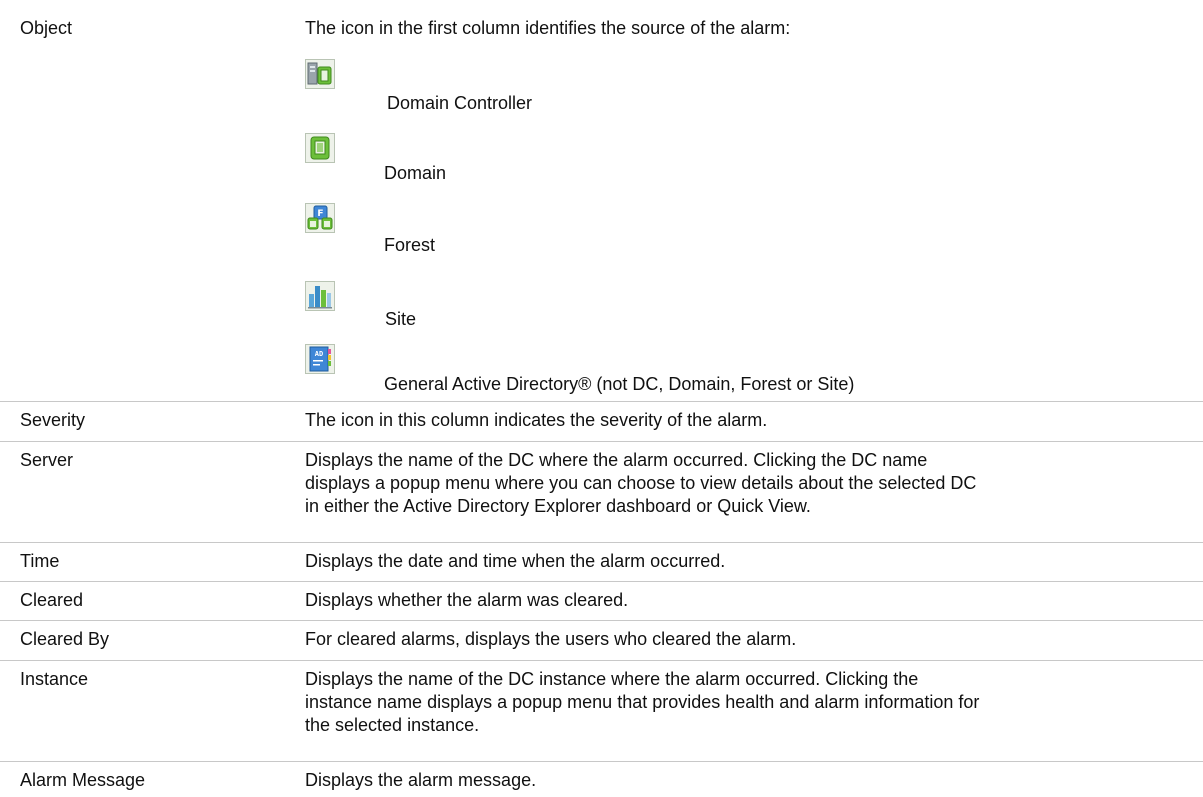 The image size is (1203, 797). What do you see at coordinates (320, 214) in the screenshot?
I see `svg-text: F` at bounding box center [320, 214].